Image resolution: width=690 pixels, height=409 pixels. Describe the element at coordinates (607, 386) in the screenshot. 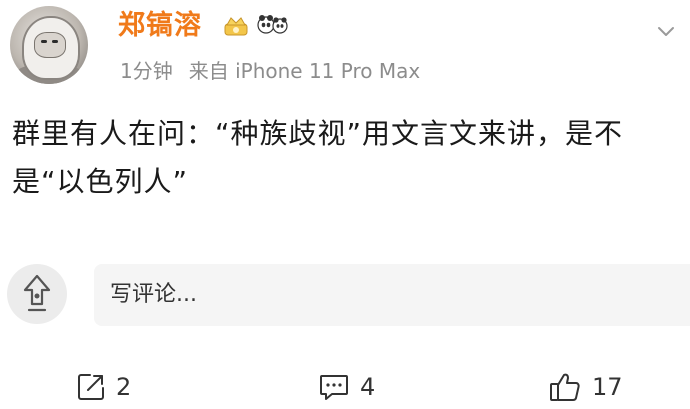

I see `like-count: 17` at that location.